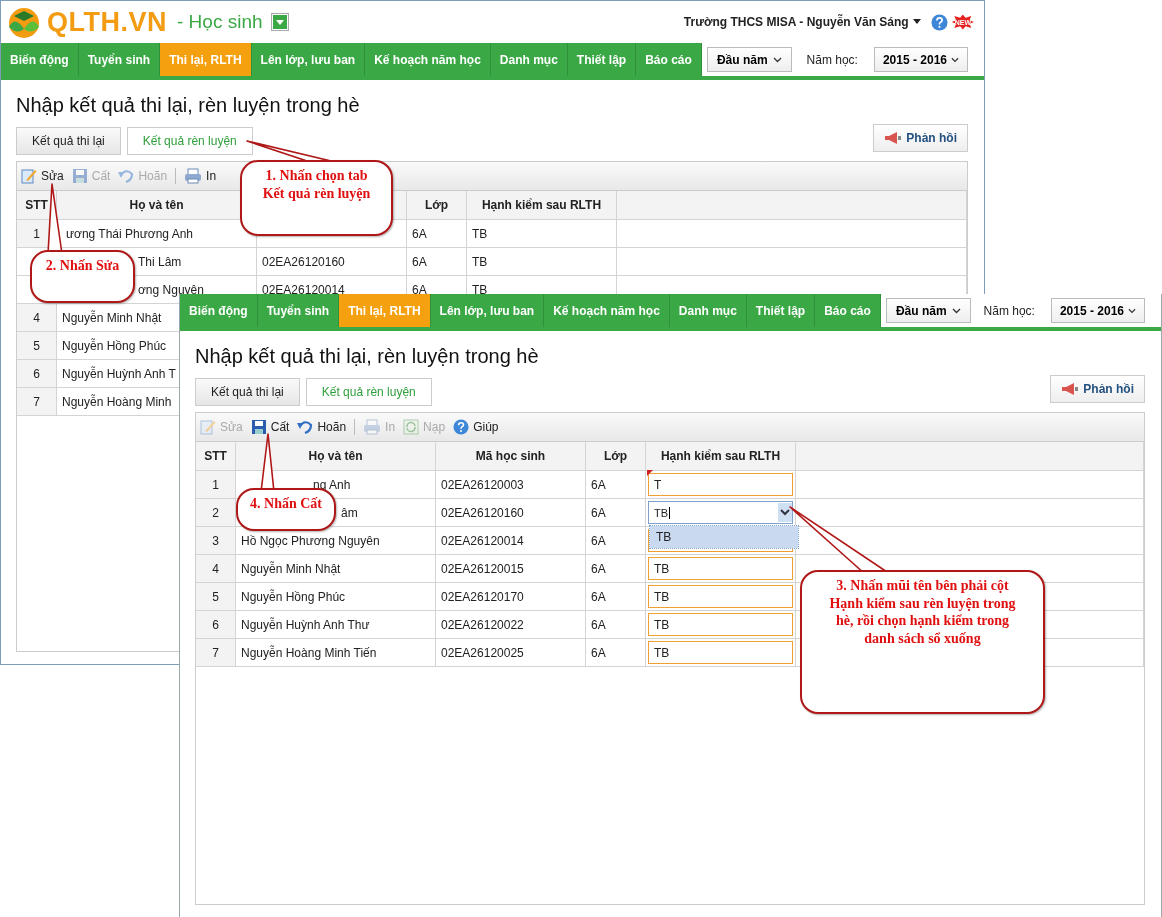 The image size is (1162, 917). Describe the element at coordinates (216, 484) in the screenshot. I see `row-number: 1` at that location.